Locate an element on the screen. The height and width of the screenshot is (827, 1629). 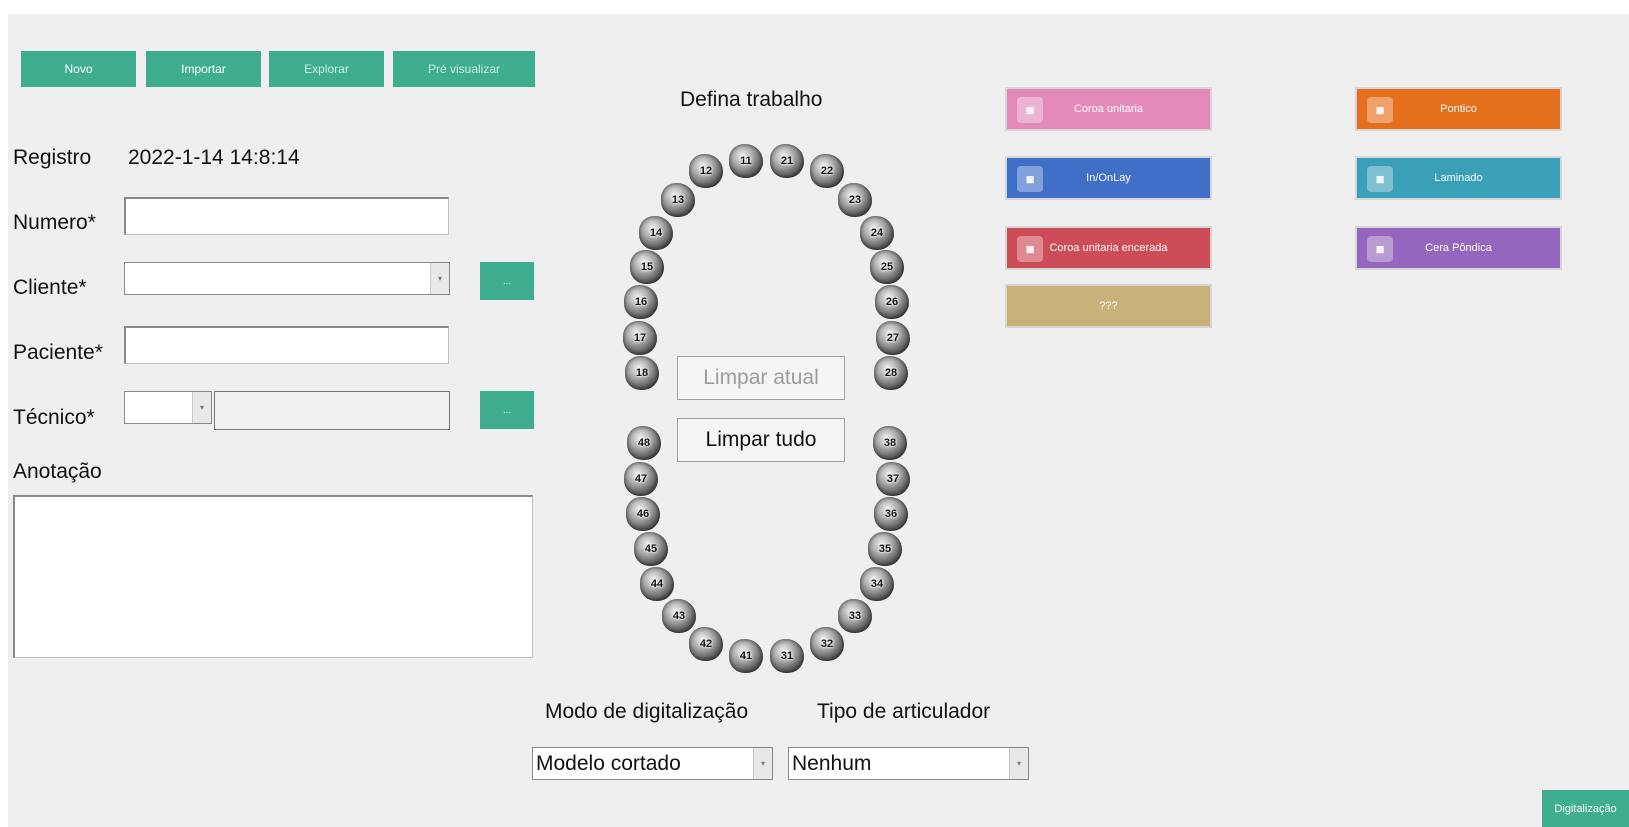
registro-label: Registro is located at coordinates (52, 157).